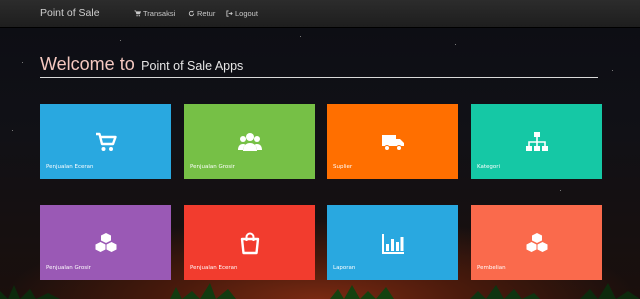 The height and width of the screenshot is (299, 640). I want to click on app-name-text: Point of Sale Apps, so click(192, 66).